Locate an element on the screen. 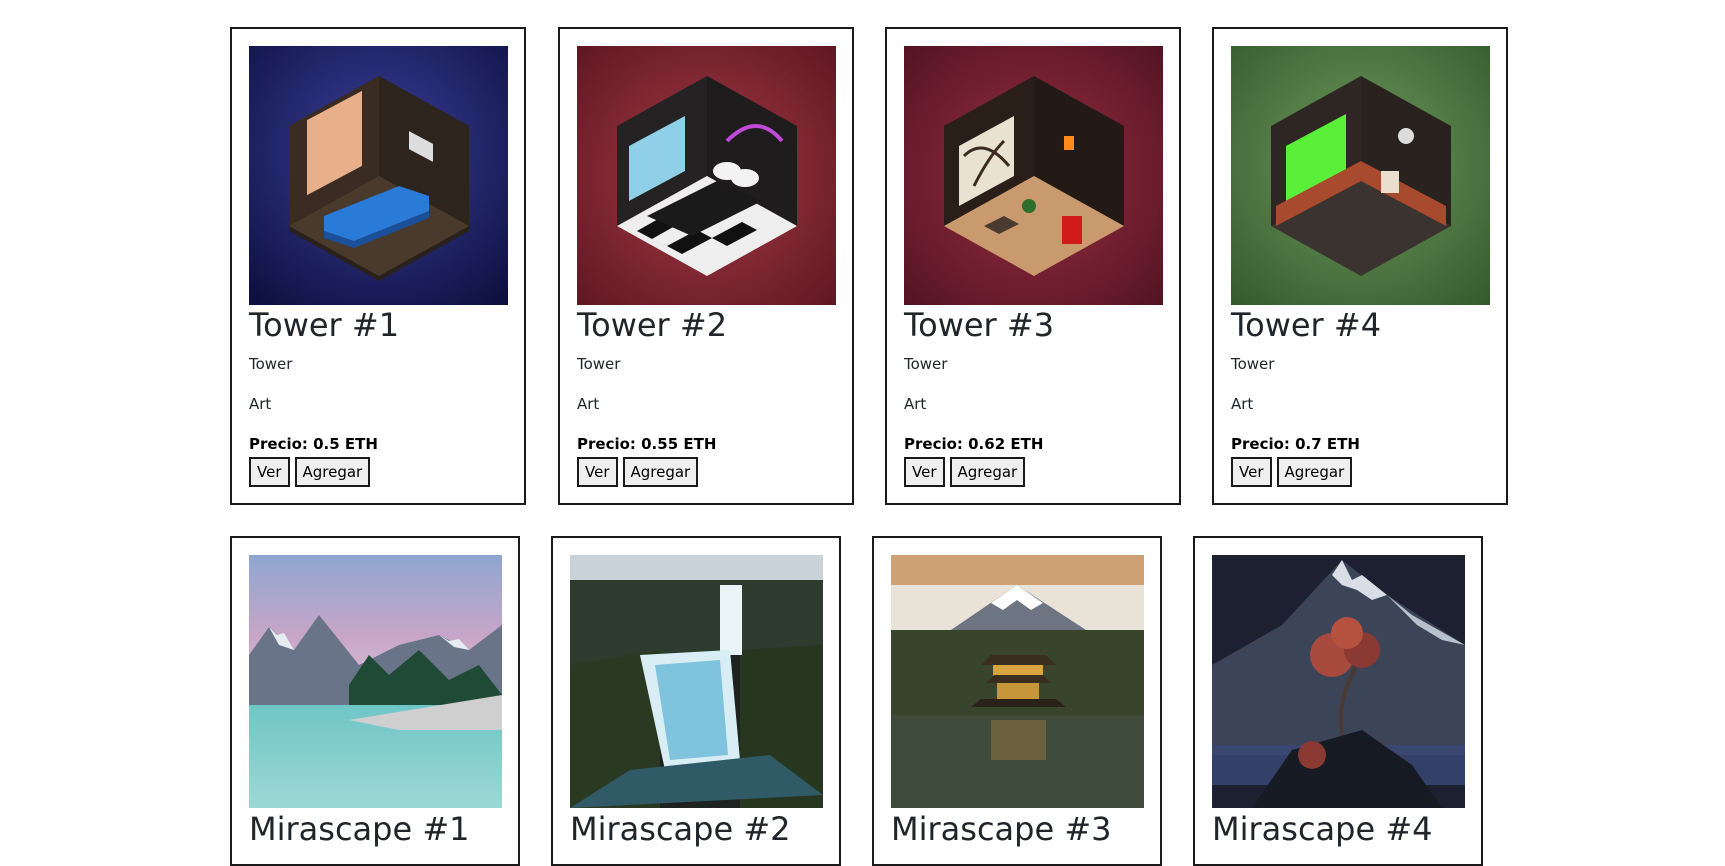 Image resolution: width=1725 pixels, height=866 pixels. nft-title: Mirascape #2 is located at coordinates (680, 829).